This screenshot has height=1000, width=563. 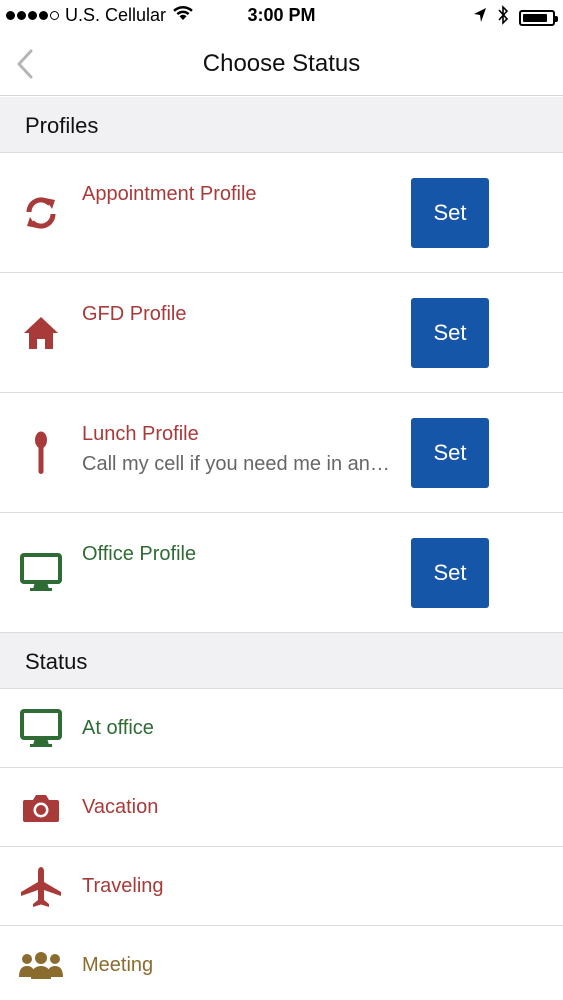 What do you see at coordinates (134, 314) in the screenshot?
I see `profile-title: GFD Profile` at bounding box center [134, 314].